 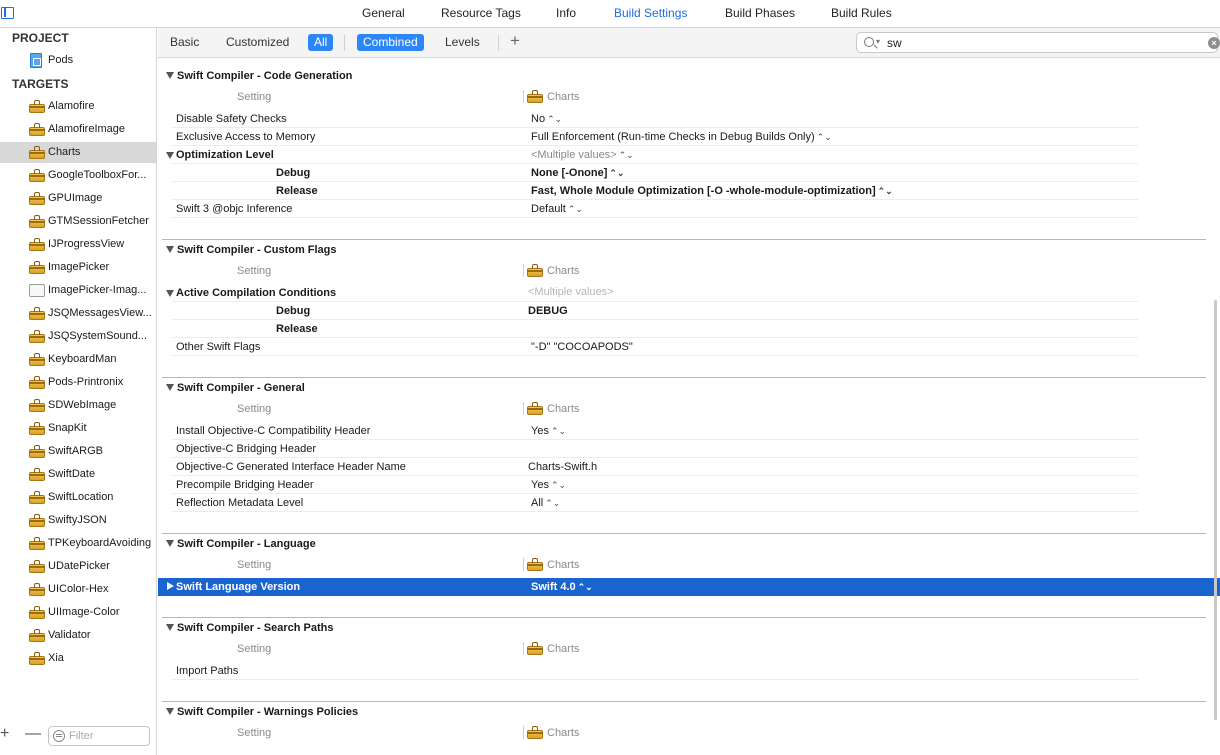 I want to click on setting-value: Charts-Swift.h, so click(x=562, y=467).